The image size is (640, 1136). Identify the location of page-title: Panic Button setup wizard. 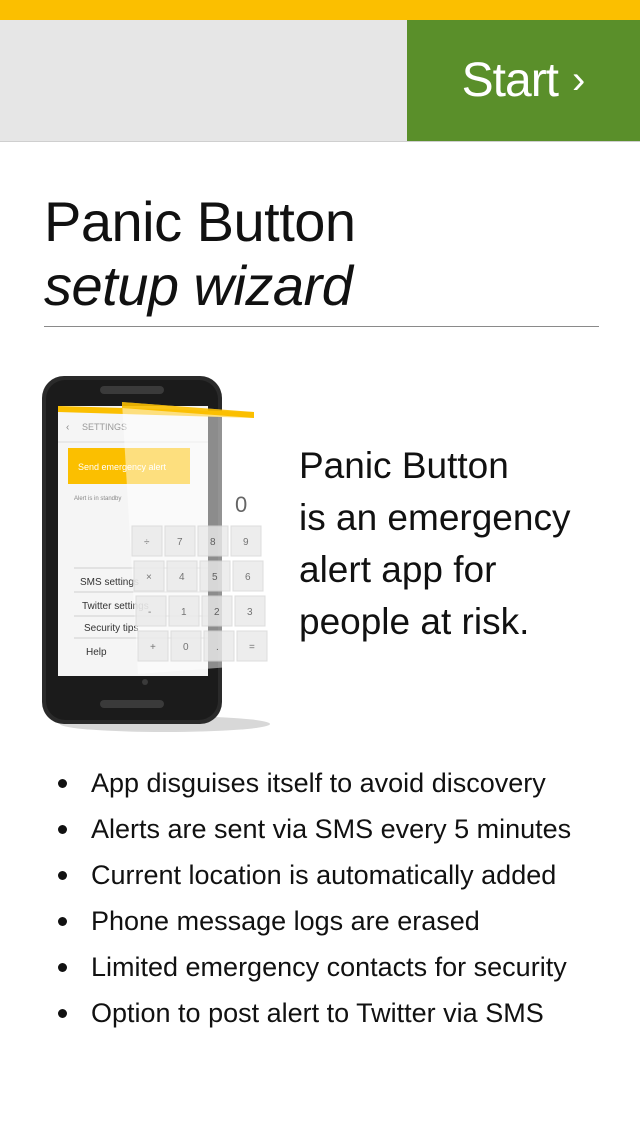
(322, 254).